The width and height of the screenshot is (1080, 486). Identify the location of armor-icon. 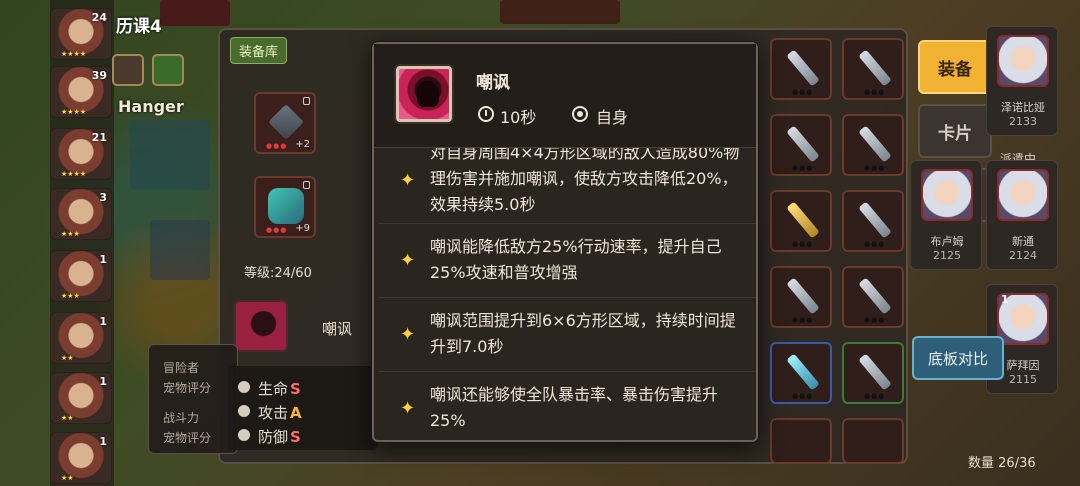
(286, 206).